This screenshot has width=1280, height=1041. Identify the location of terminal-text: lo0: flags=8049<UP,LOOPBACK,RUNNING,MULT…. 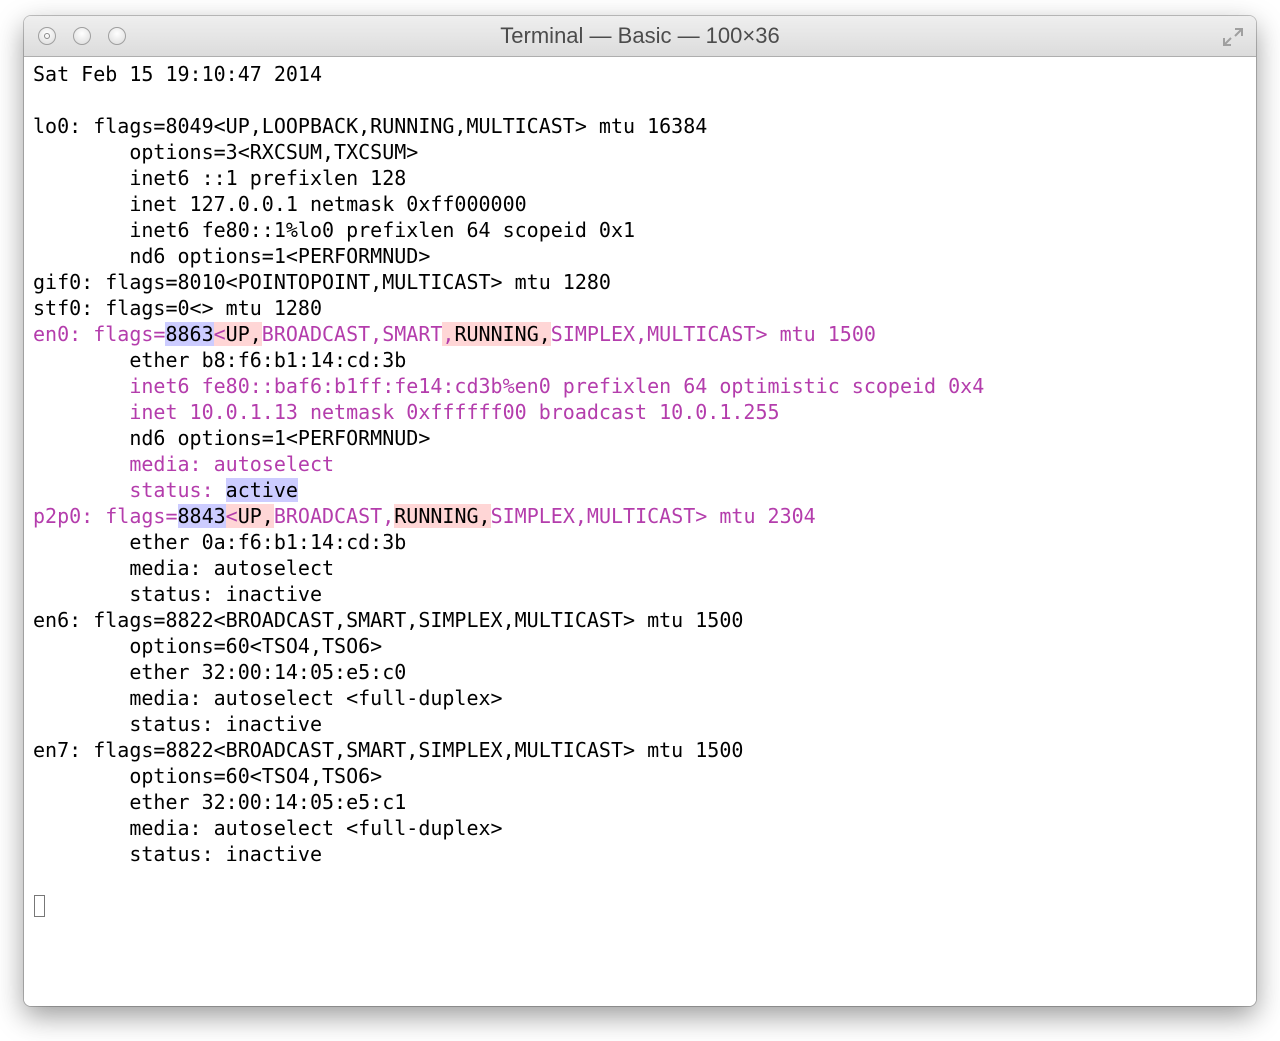
(370, 126).